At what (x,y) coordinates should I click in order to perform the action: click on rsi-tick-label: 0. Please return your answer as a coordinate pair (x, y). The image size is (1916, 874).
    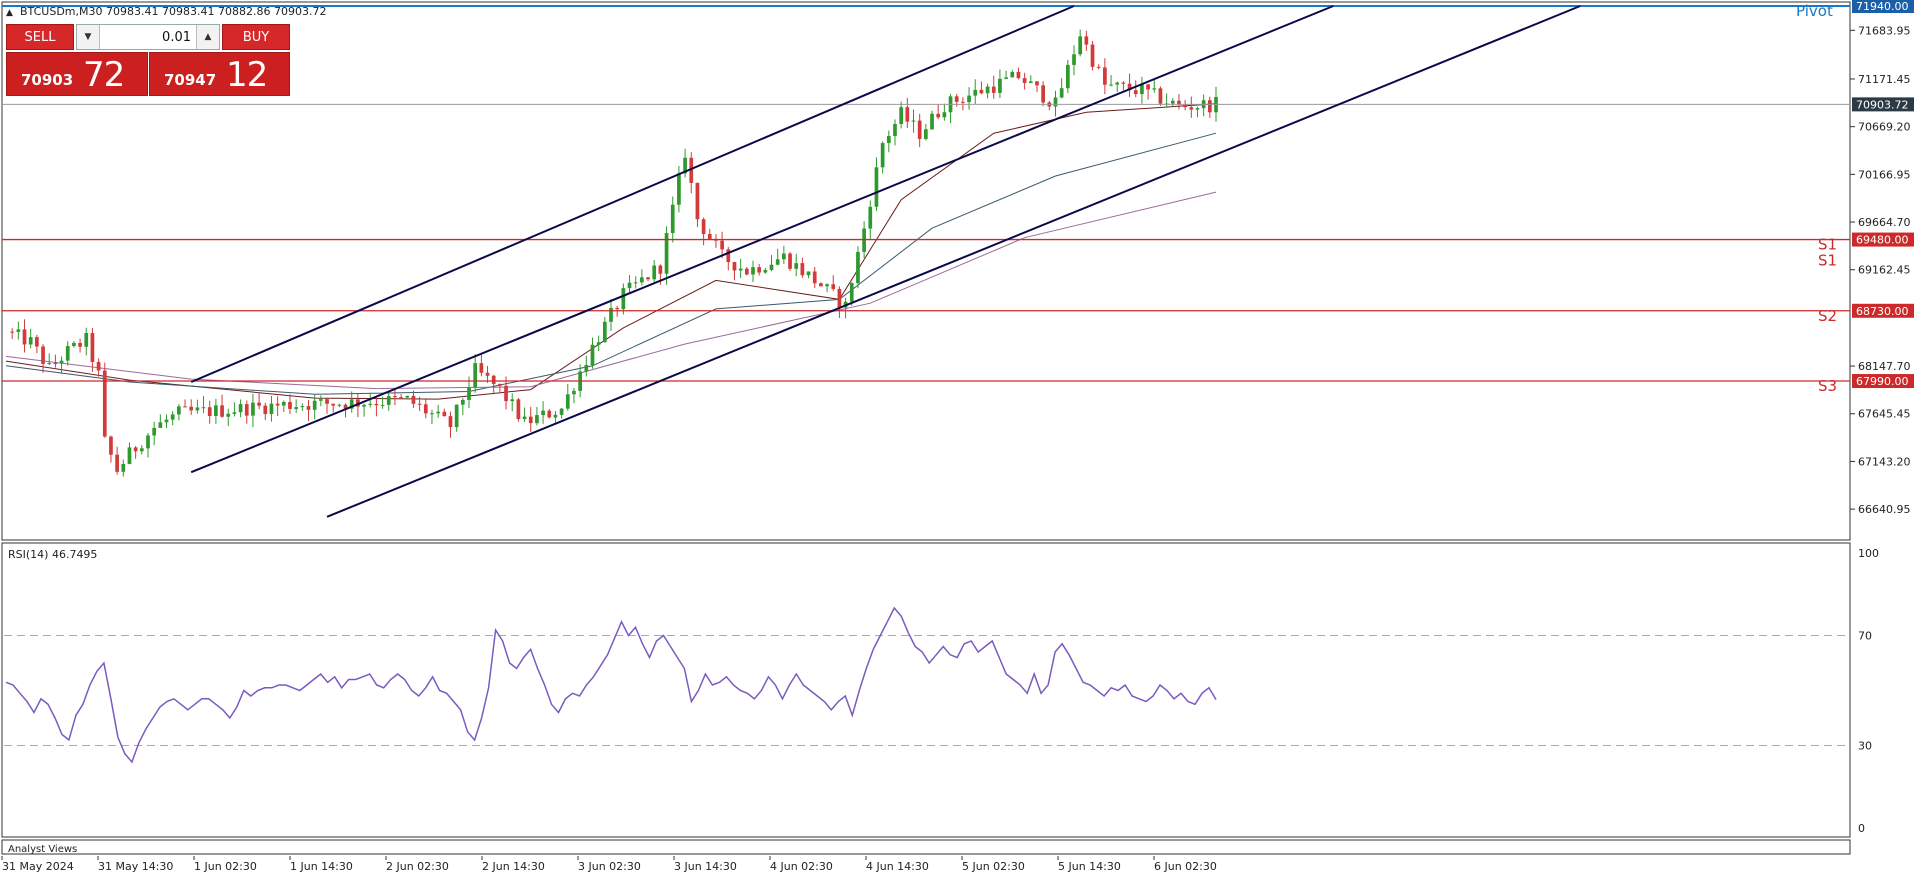
    Looking at the image, I should click on (1861, 828).